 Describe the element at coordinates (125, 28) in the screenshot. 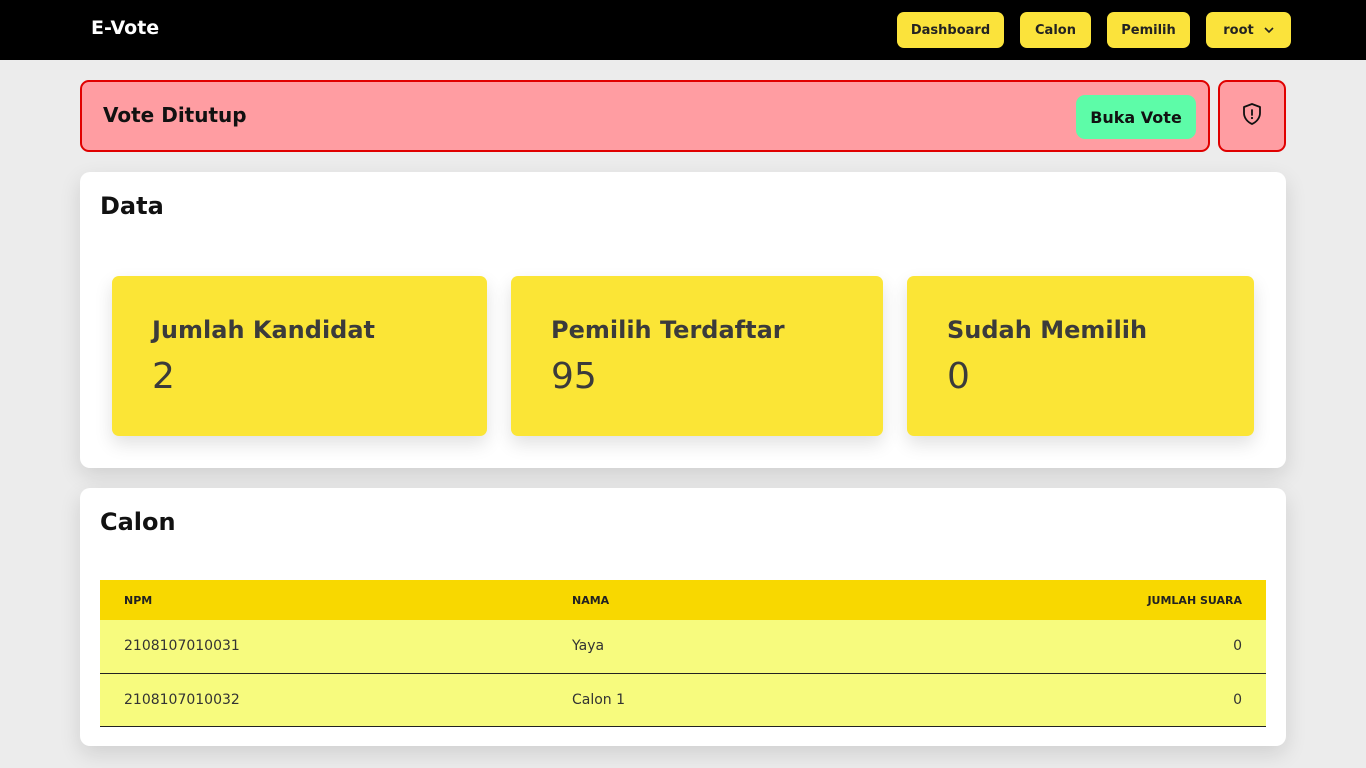

I see `brand-logo: E-Vote` at that location.